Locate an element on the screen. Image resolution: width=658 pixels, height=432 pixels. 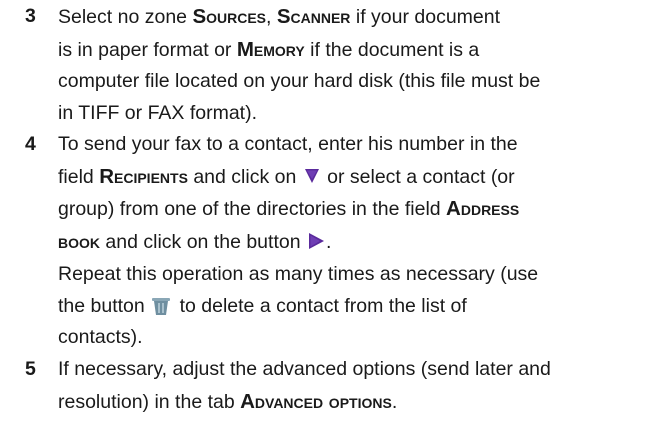
step-number: 3 is located at coordinates (30, 16).